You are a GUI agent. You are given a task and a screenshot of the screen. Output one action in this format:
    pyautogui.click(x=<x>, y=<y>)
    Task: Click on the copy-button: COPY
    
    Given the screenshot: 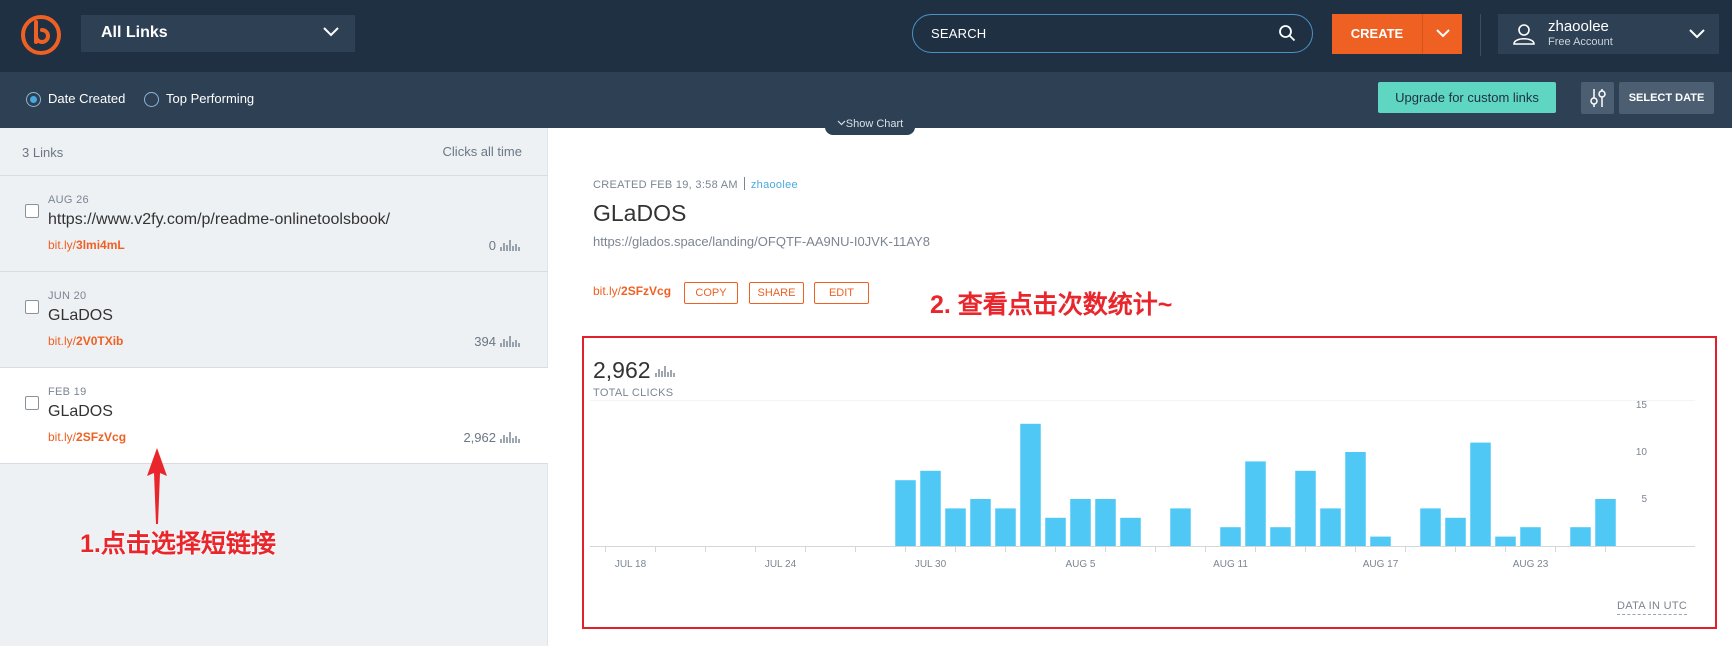 What is the action you would take?
    pyautogui.click(x=711, y=293)
    